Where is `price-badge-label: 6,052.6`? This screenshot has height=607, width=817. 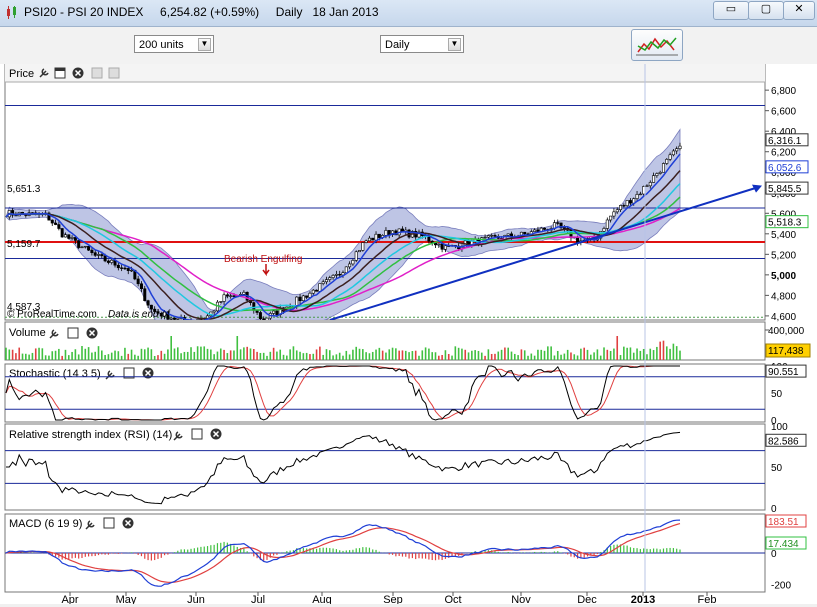
price-badge-label: 6,052.6 is located at coordinates (785, 168).